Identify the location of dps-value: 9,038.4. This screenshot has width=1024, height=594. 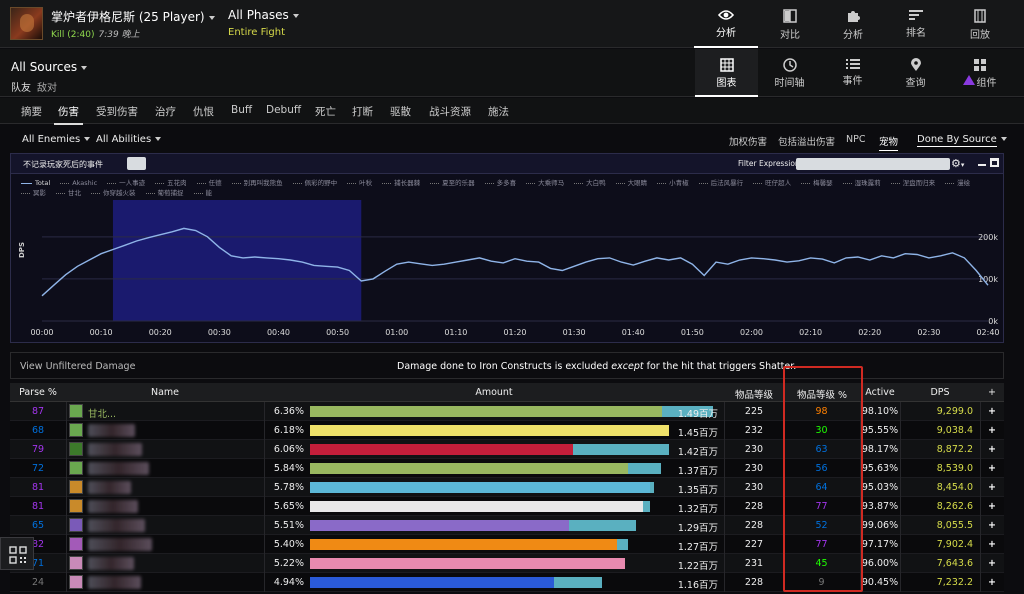
(954, 430).